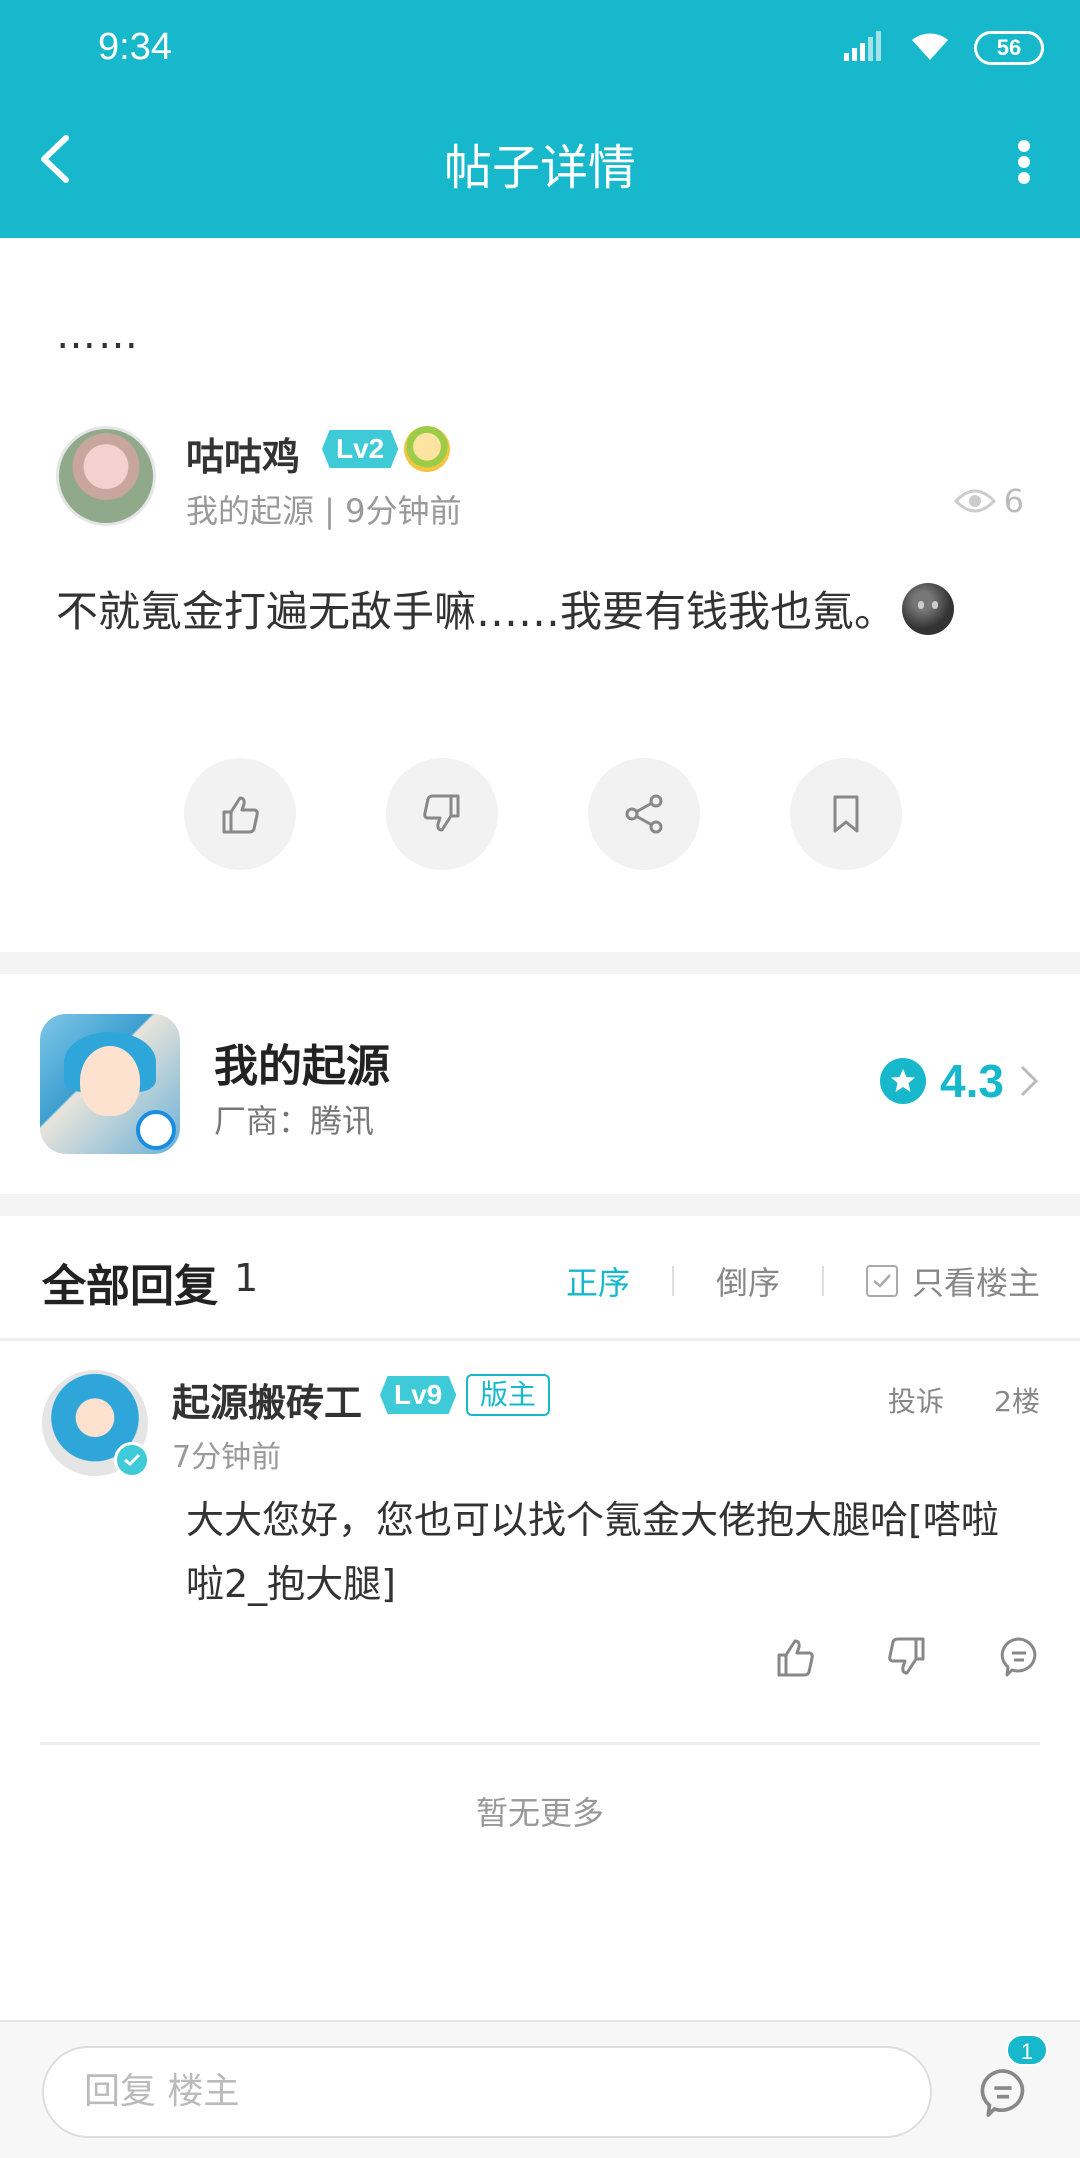 The height and width of the screenshot is (2158, 1080). I want to click on owner-only-label: 只看楼主, so click(976, 1281).